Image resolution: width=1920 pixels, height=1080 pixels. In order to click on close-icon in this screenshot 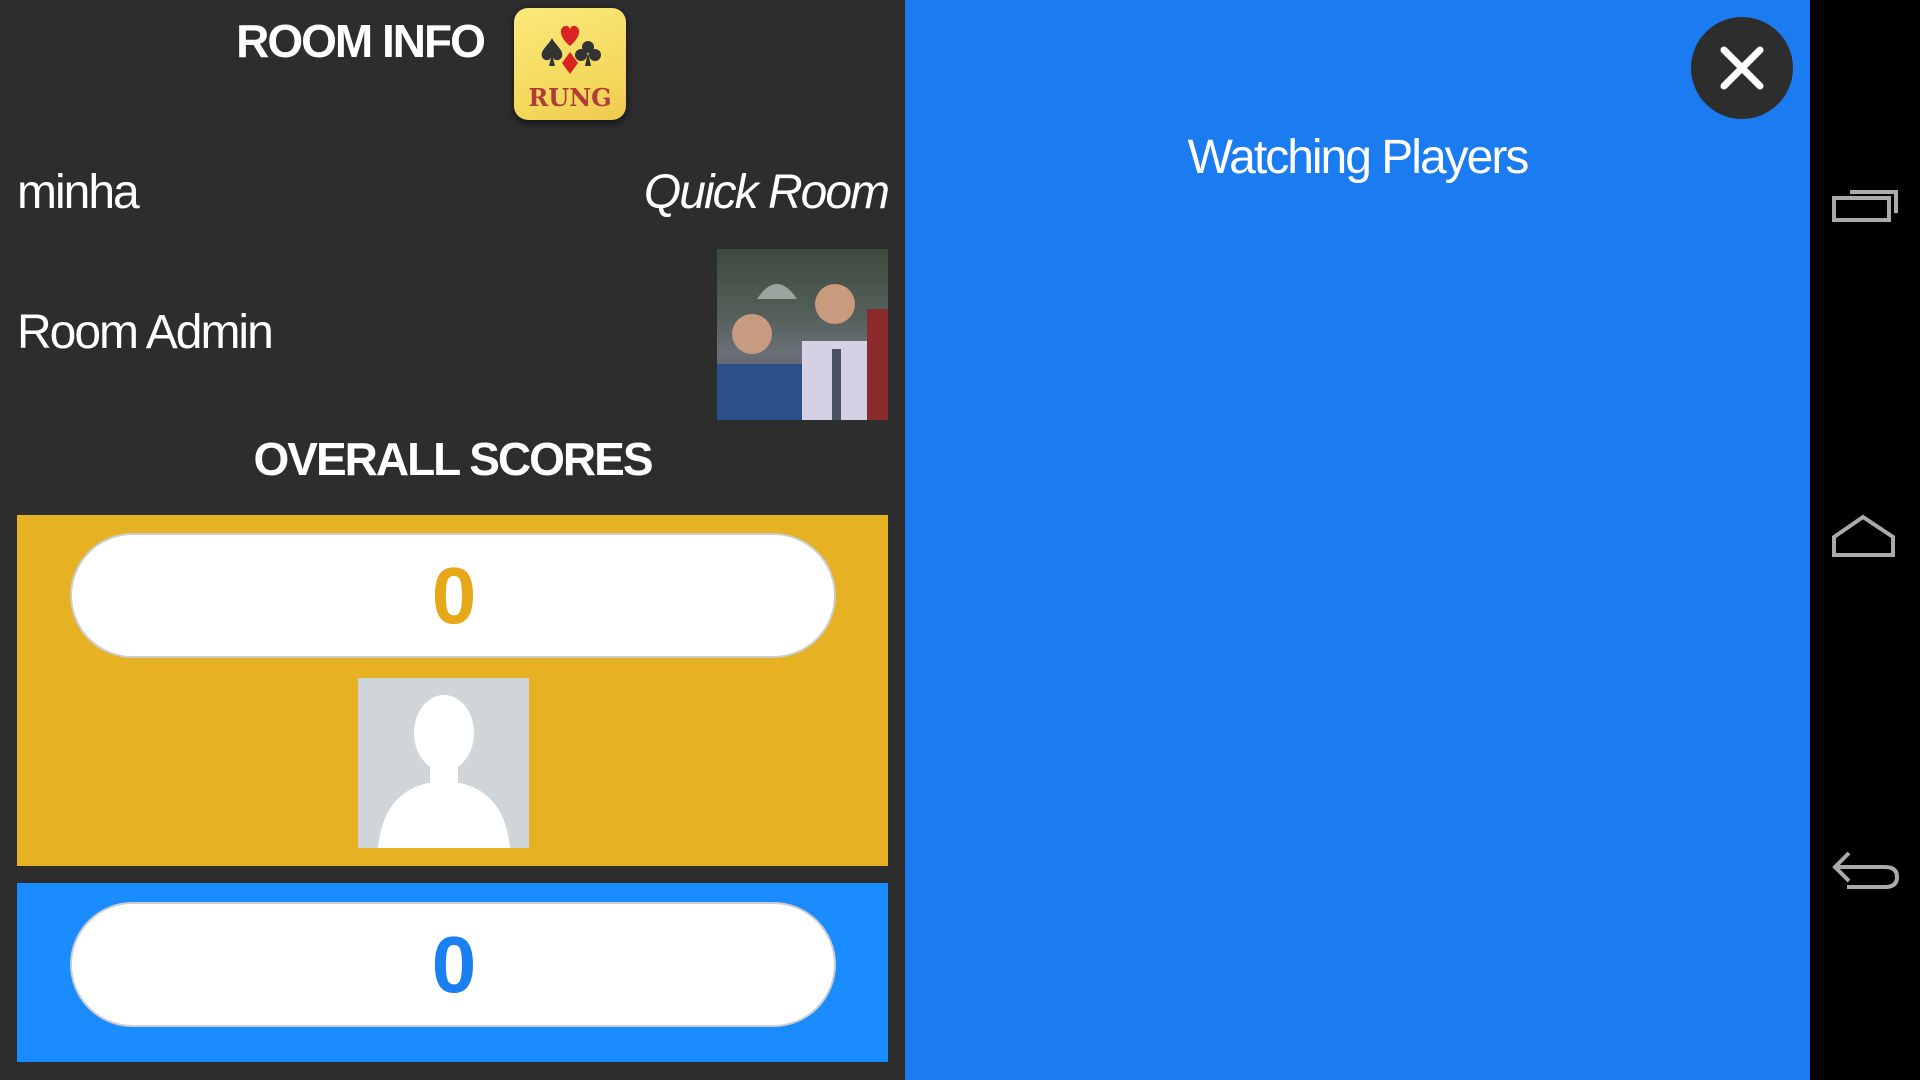, I will do `click(1742, 68)`.